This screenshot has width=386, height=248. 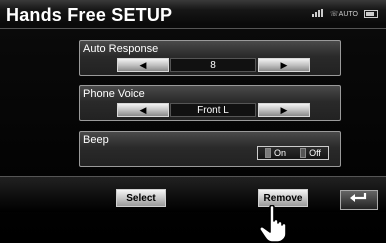 I want to click on auto-answer-indicator: ☏AUTO, so click(x=344, y=14).